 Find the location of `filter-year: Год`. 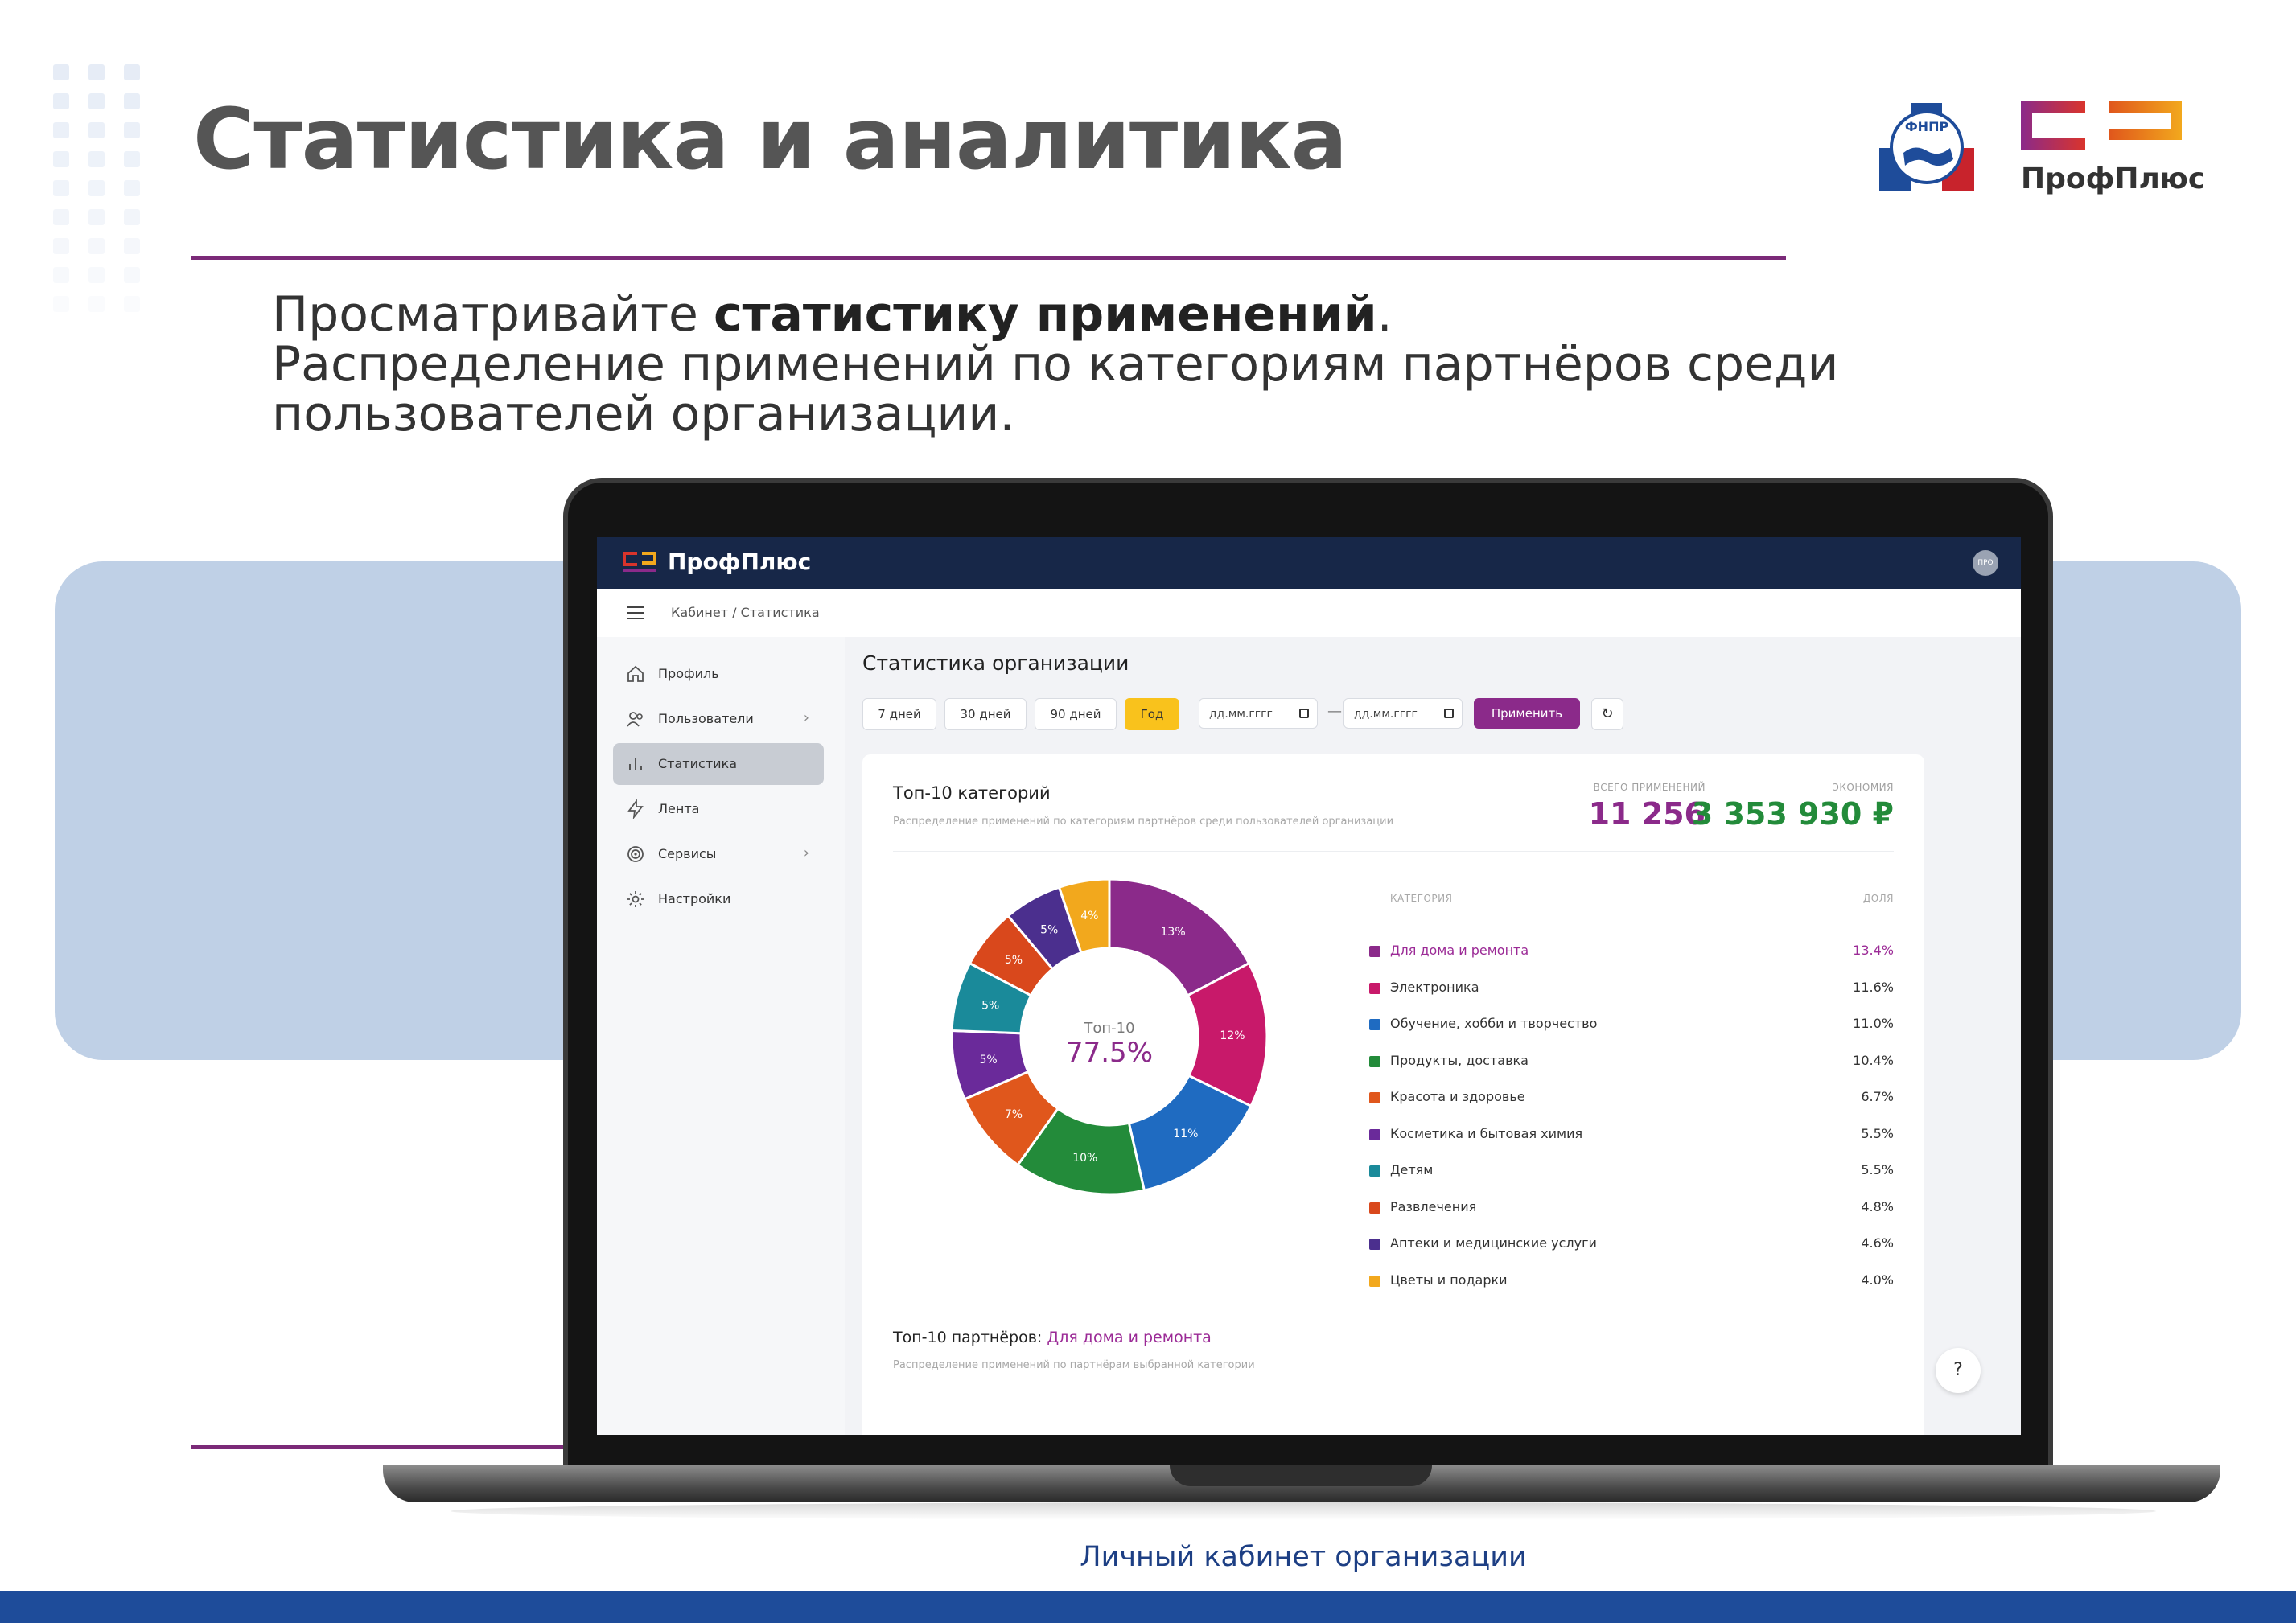

filter-year: Год is located at coordinates (1152, 714).